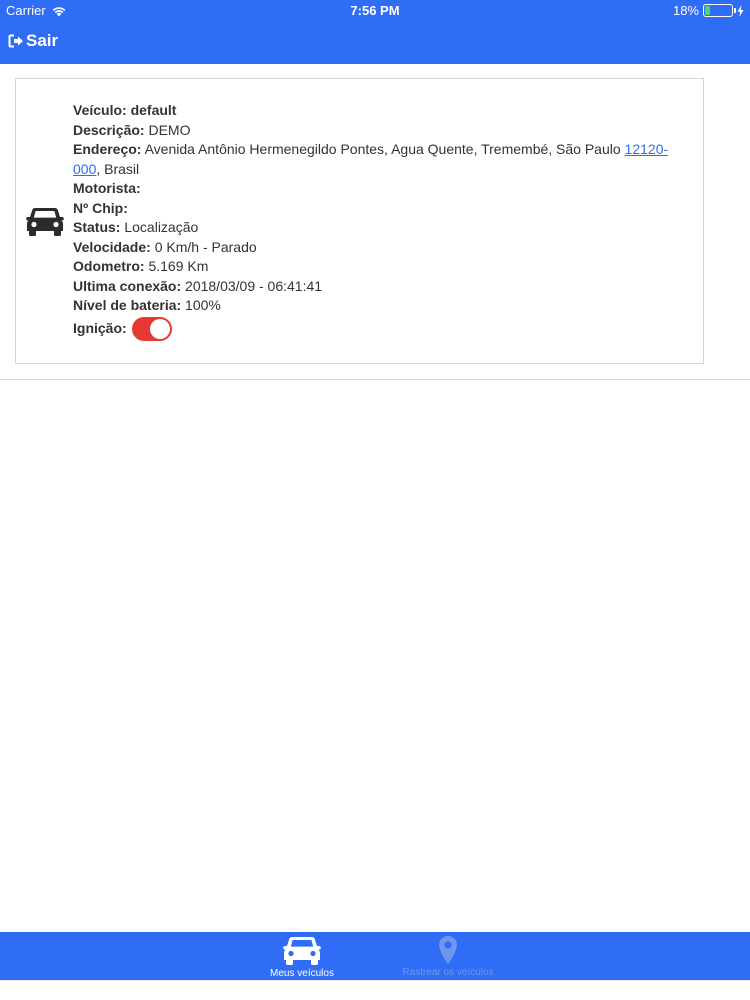 Image resolution: width=750 pixels, height=1000 pixels. I want to click on tab-meus-veiculos: Meus veículos, so click(302, 956).